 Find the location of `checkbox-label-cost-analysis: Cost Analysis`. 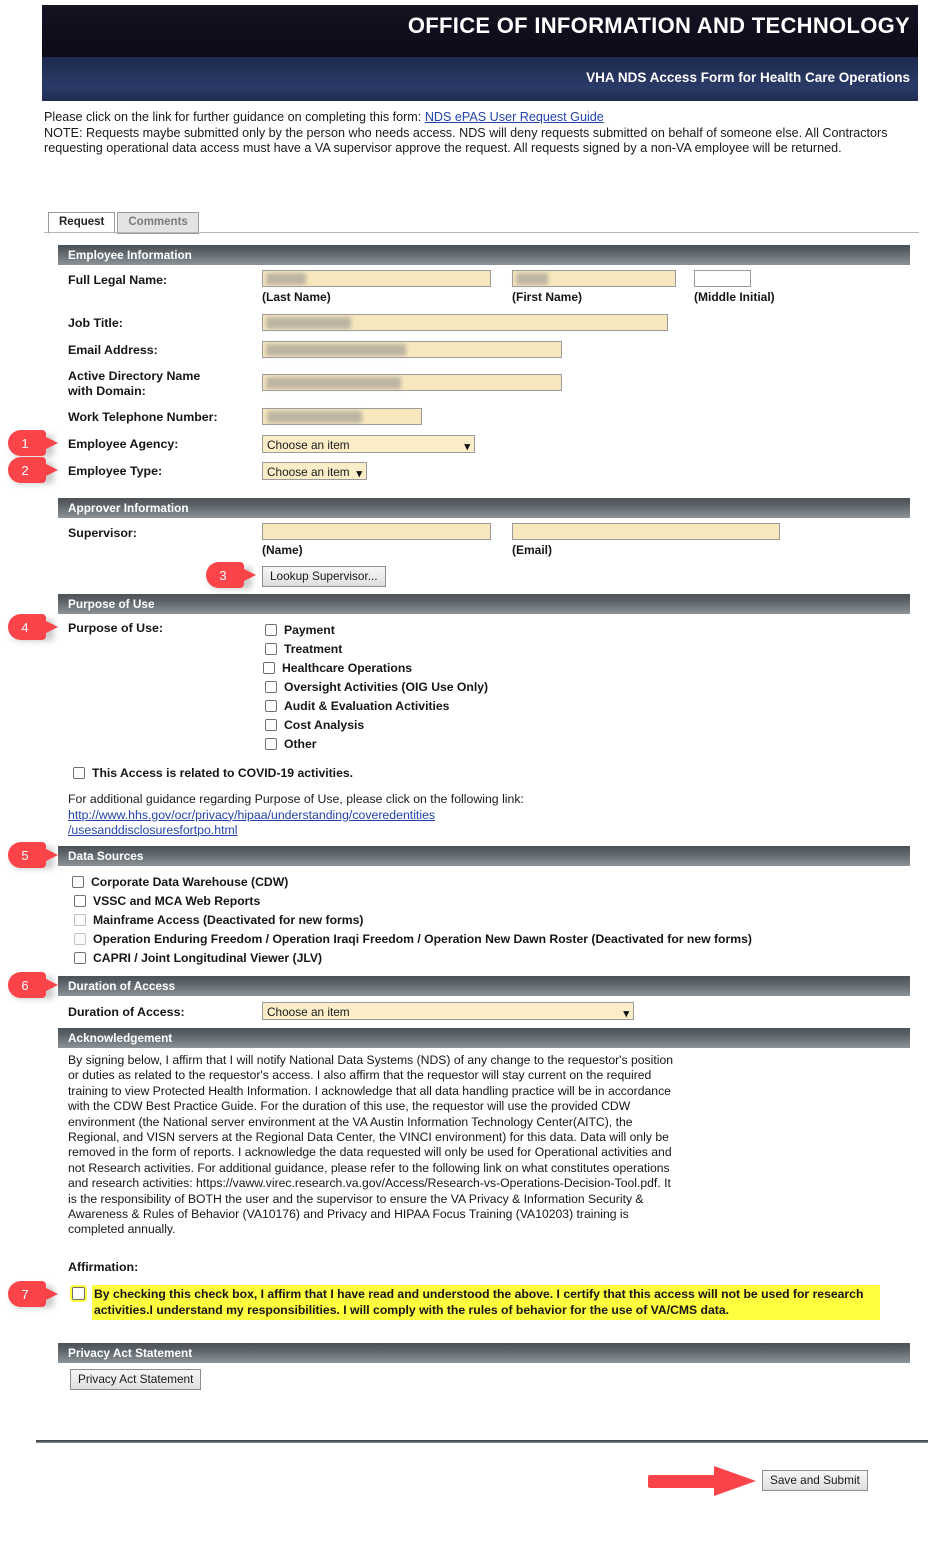

checkbox-label-cost-analysis: Cost Analysis is located at coordinates (324, 725).